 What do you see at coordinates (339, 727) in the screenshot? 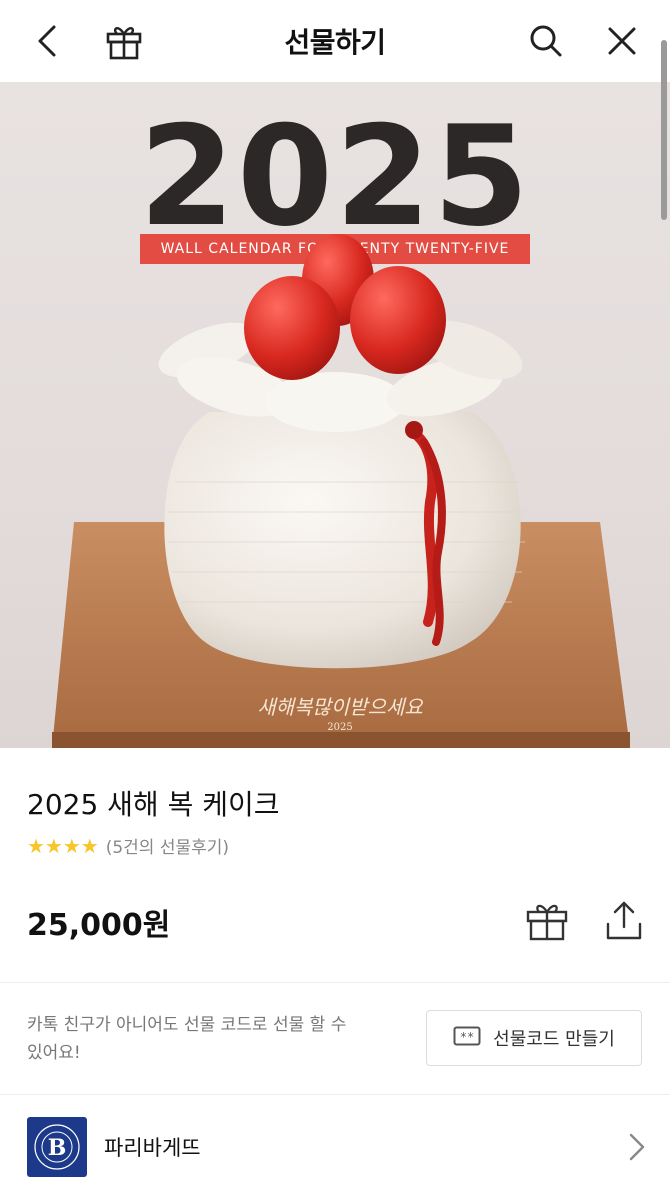
I see `board-year: 2025` at bounding box center [339, 727].